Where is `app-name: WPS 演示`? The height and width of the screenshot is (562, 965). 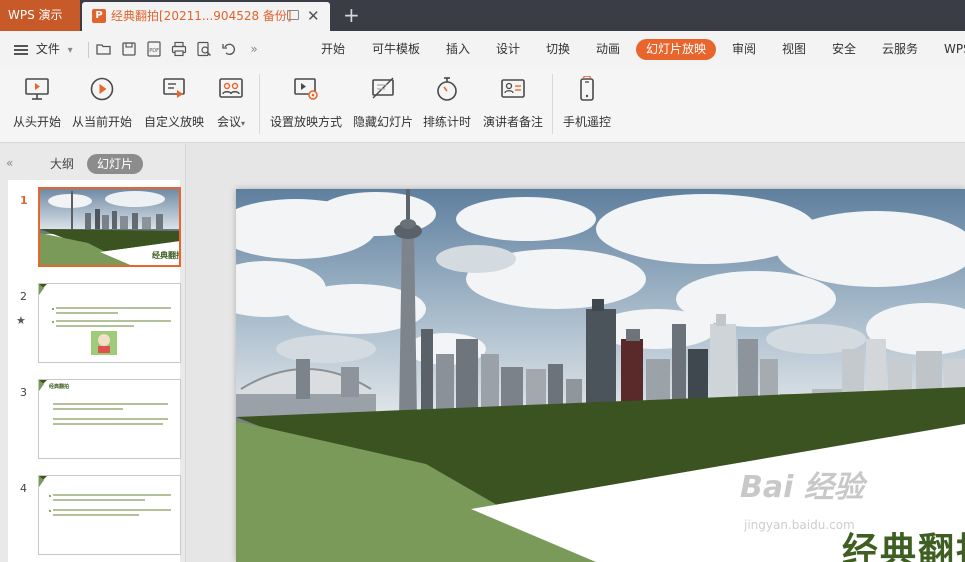
app-name: WPS 演示 is located at coordinates (35, 15).